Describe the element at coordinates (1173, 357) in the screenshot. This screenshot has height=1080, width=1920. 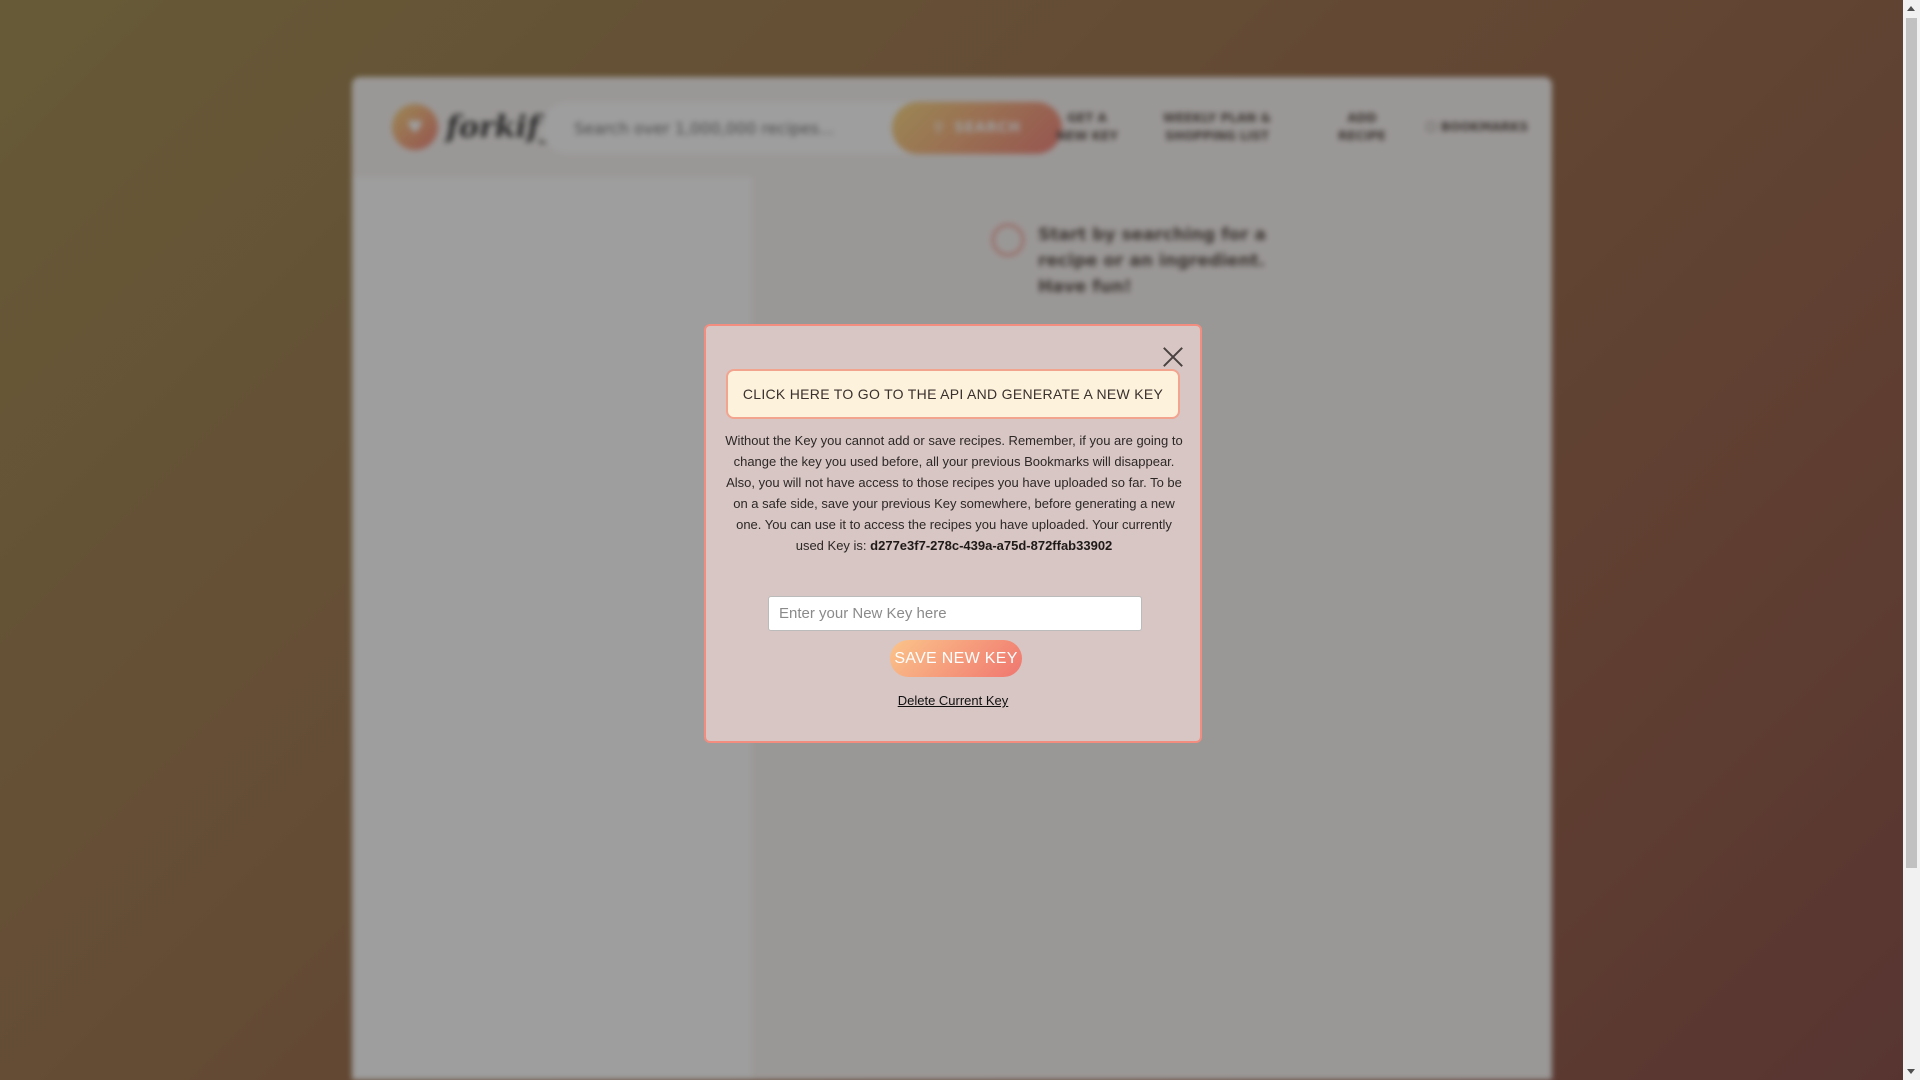
I see `close-icon` at that location.